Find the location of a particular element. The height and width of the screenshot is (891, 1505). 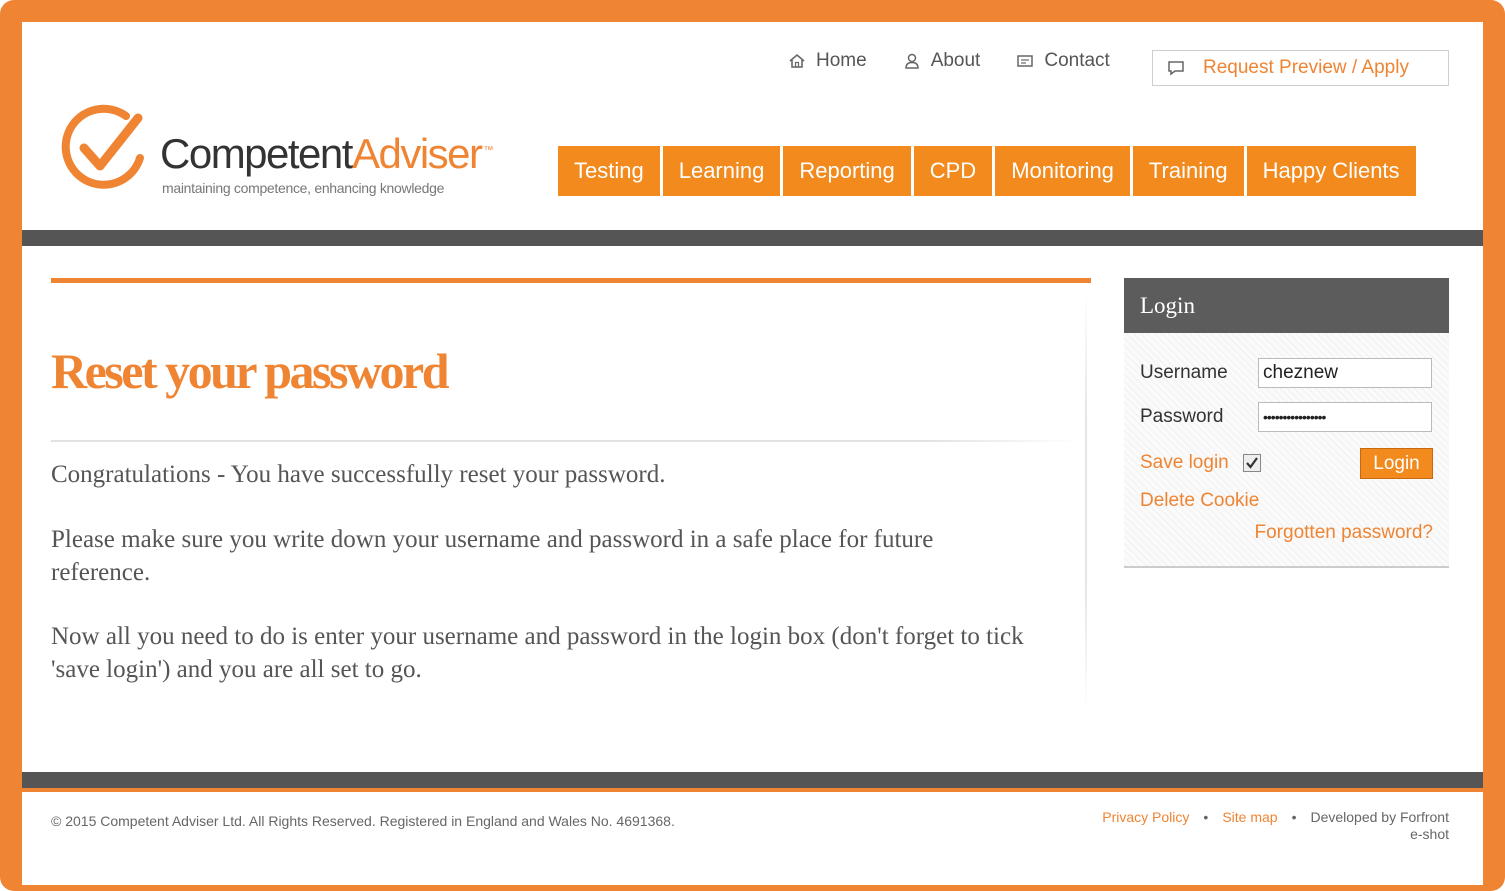

title-underline is located at coordinates (566, 441).